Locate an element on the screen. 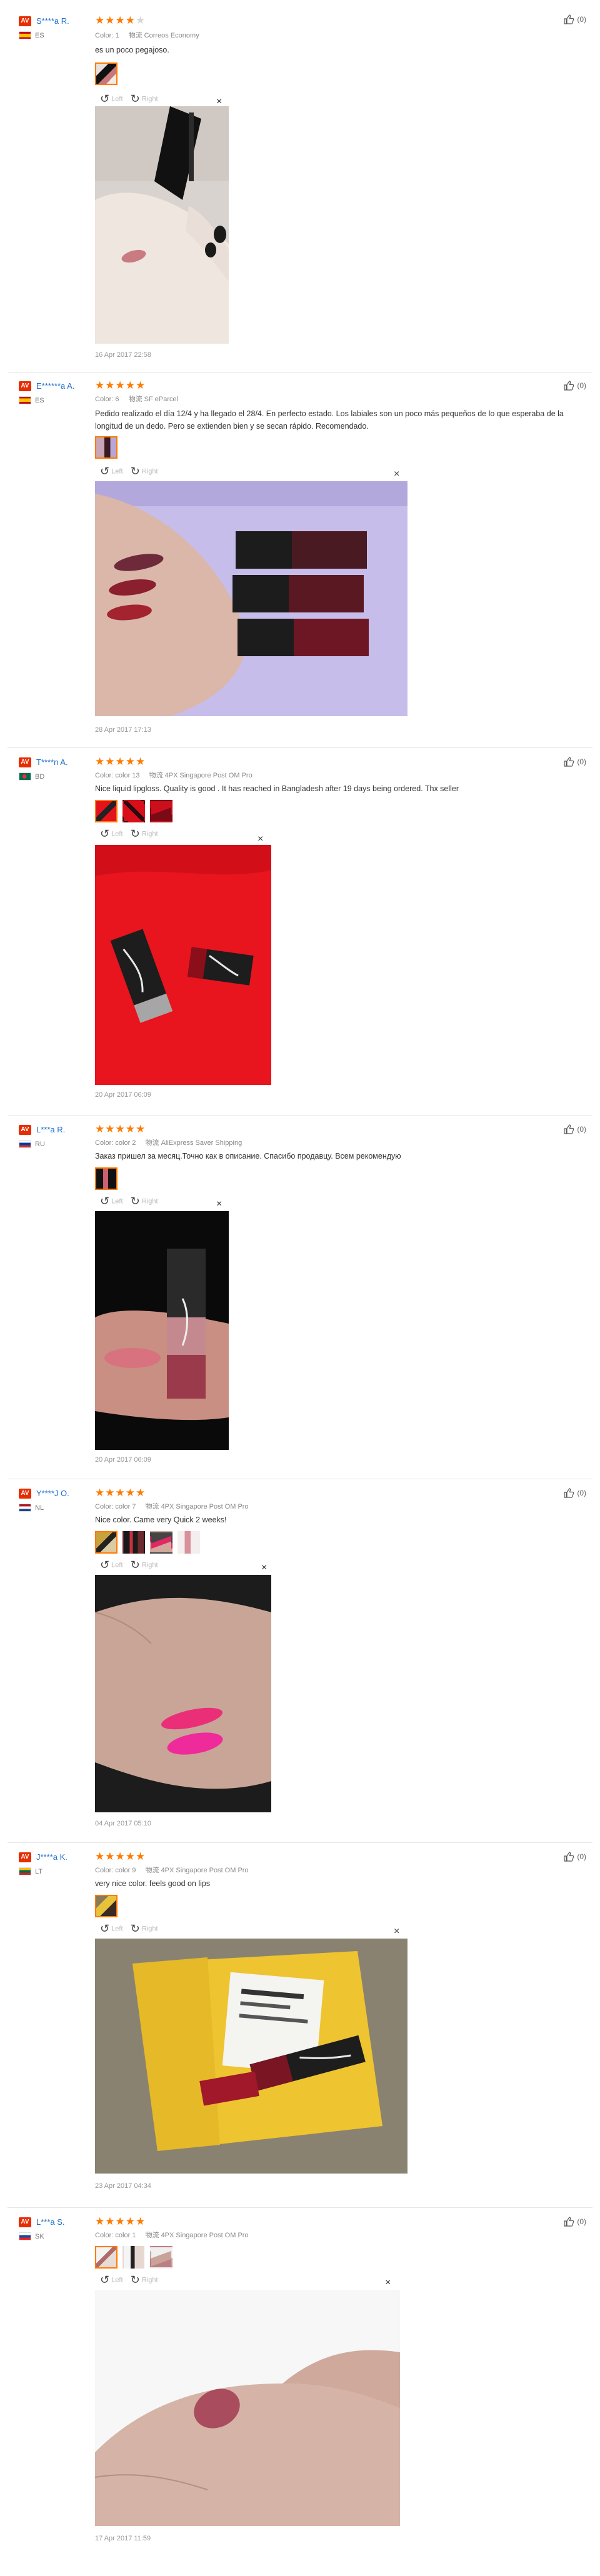 This screenshot has width=600, height=2576. star-rating: ★★★★★ is located at coordinates (120, 761).